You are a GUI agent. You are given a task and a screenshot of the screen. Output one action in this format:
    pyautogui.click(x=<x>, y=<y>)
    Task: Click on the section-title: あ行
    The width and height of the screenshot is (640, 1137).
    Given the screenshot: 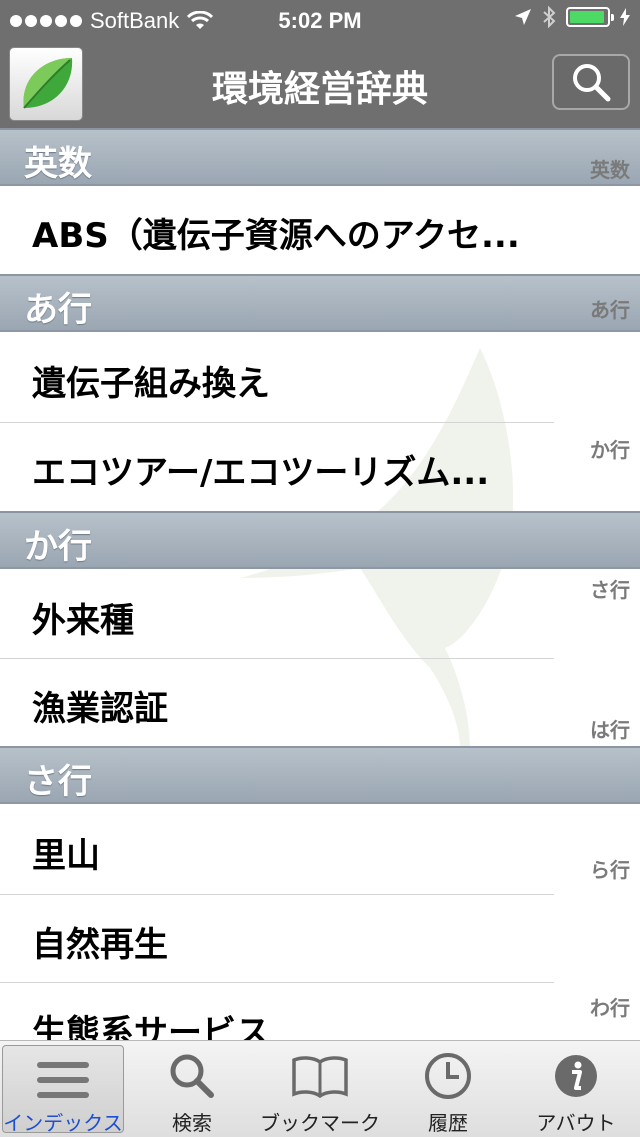 What is the action you would take?
    pyautogui.click(x=58, y=310)
    